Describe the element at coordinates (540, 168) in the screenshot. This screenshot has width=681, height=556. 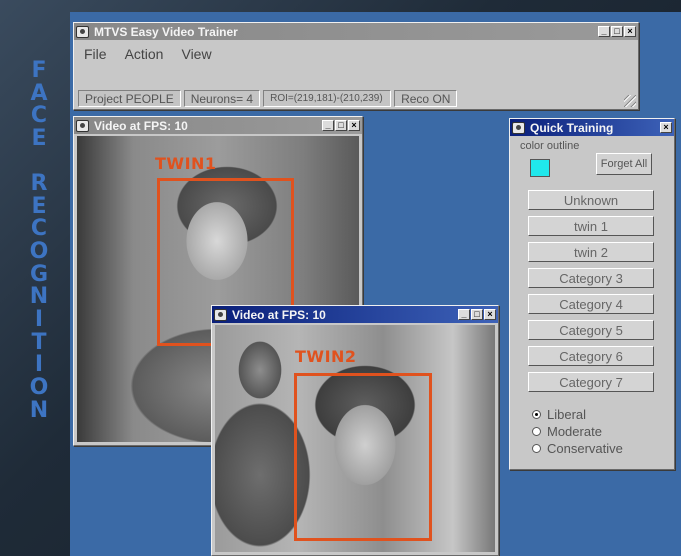
I see `outline-color-swatch` at that location.